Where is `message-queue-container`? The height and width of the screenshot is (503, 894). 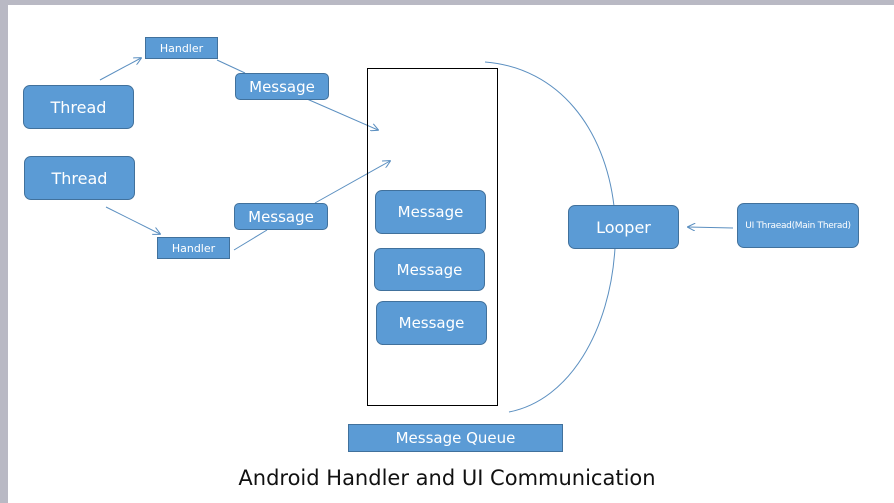
message-queue-container is located at coordinates (432, 237).